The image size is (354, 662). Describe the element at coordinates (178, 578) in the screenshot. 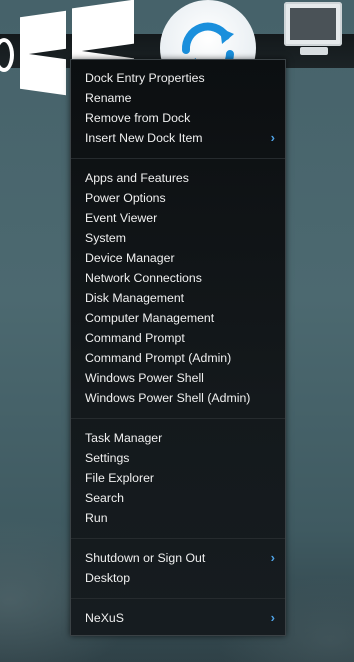

I see `menu-item-desktop: Desktop` at that location.